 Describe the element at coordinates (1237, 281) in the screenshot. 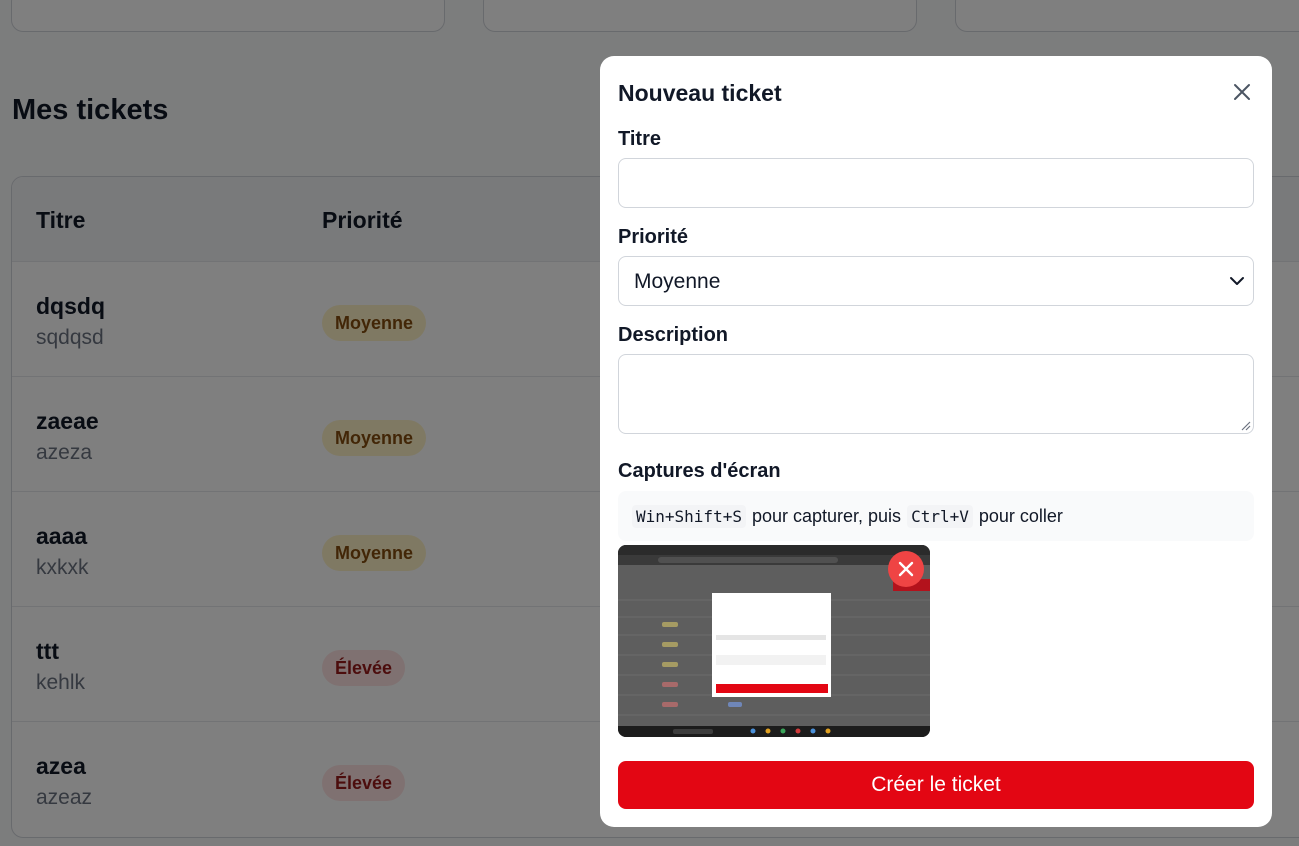

I see `chevron-down-icon` at that location.